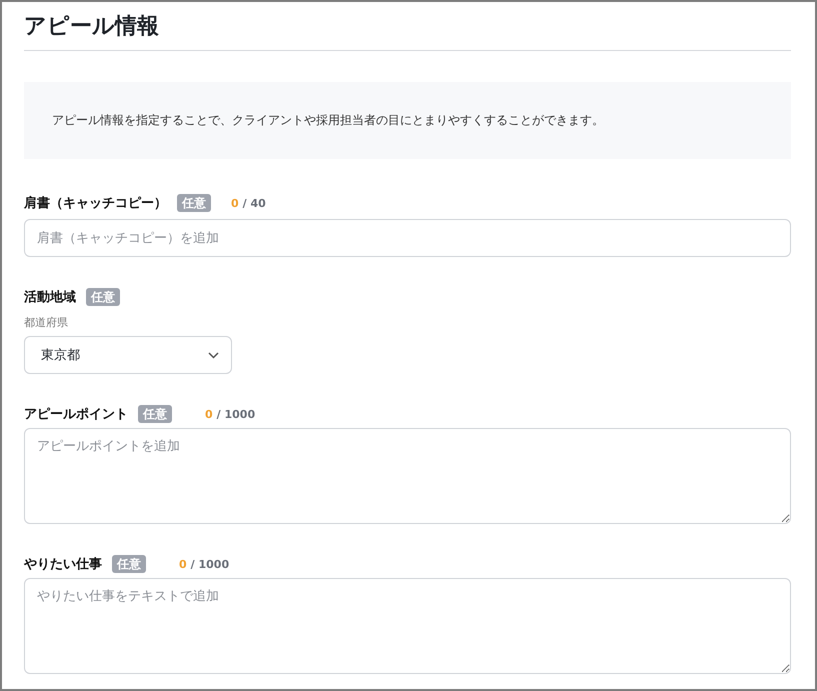  What do you see at coordinates (254, 203) in the screenshot?
I see `character-limit: / 40` at bounding box center [254, 203].